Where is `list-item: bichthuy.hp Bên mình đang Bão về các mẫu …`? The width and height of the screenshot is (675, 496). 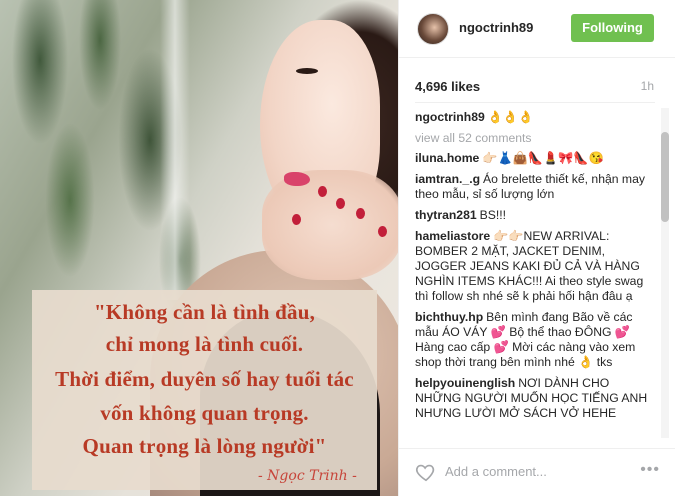
list-item: bichthuy.hp Bên mình đang Bão về các mẫu … is located at coordinates (535, 340).